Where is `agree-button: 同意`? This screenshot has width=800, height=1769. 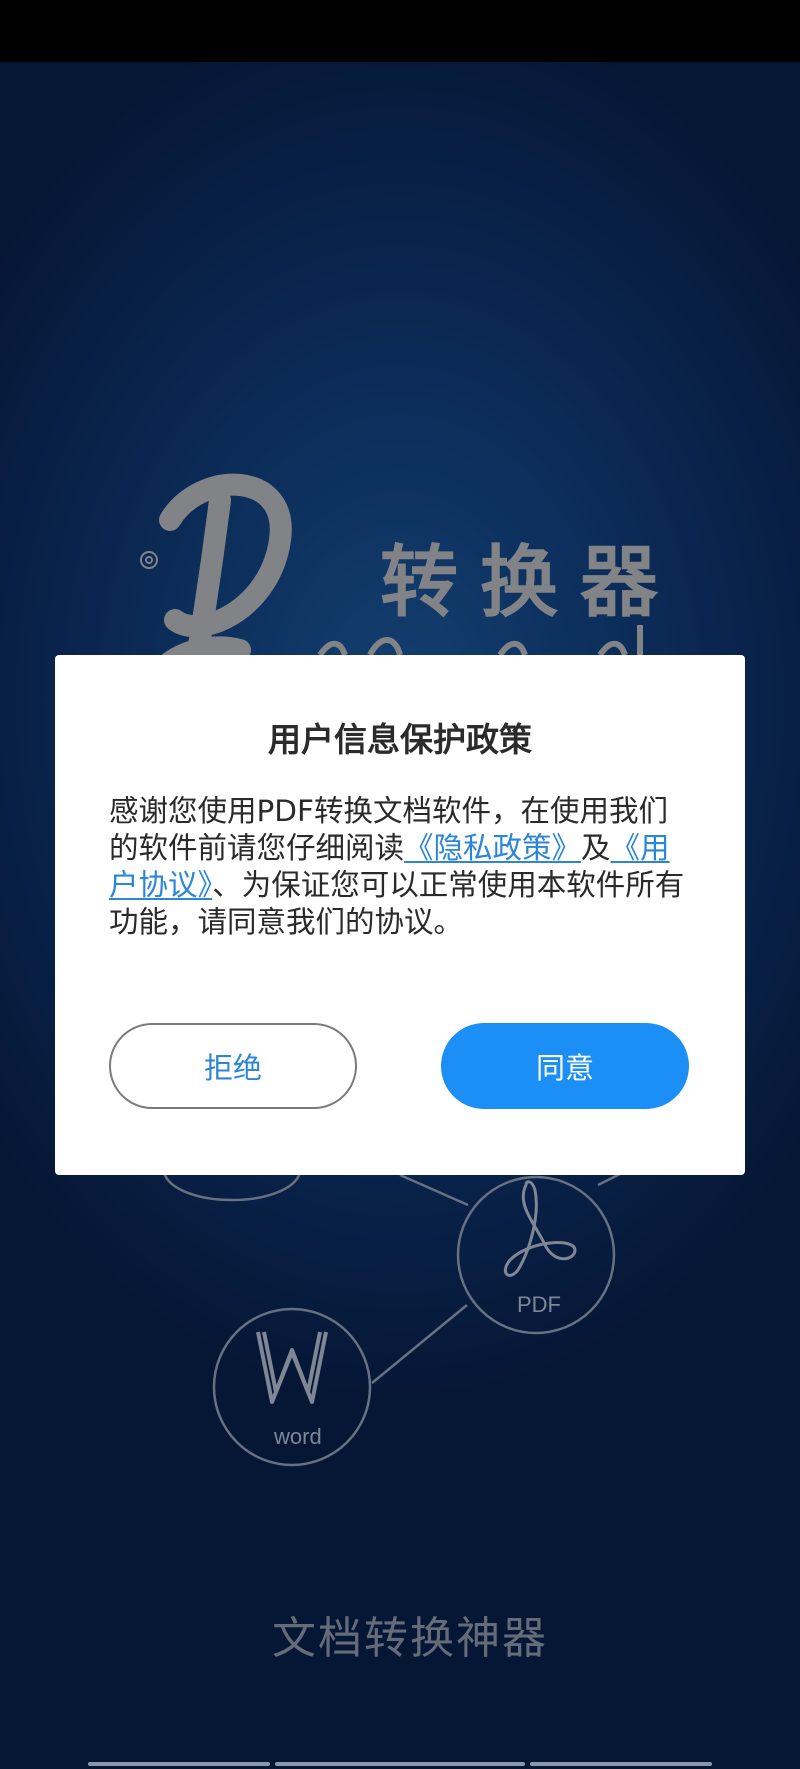
agree-button: 同意 is located at coordinates (565, 1066).